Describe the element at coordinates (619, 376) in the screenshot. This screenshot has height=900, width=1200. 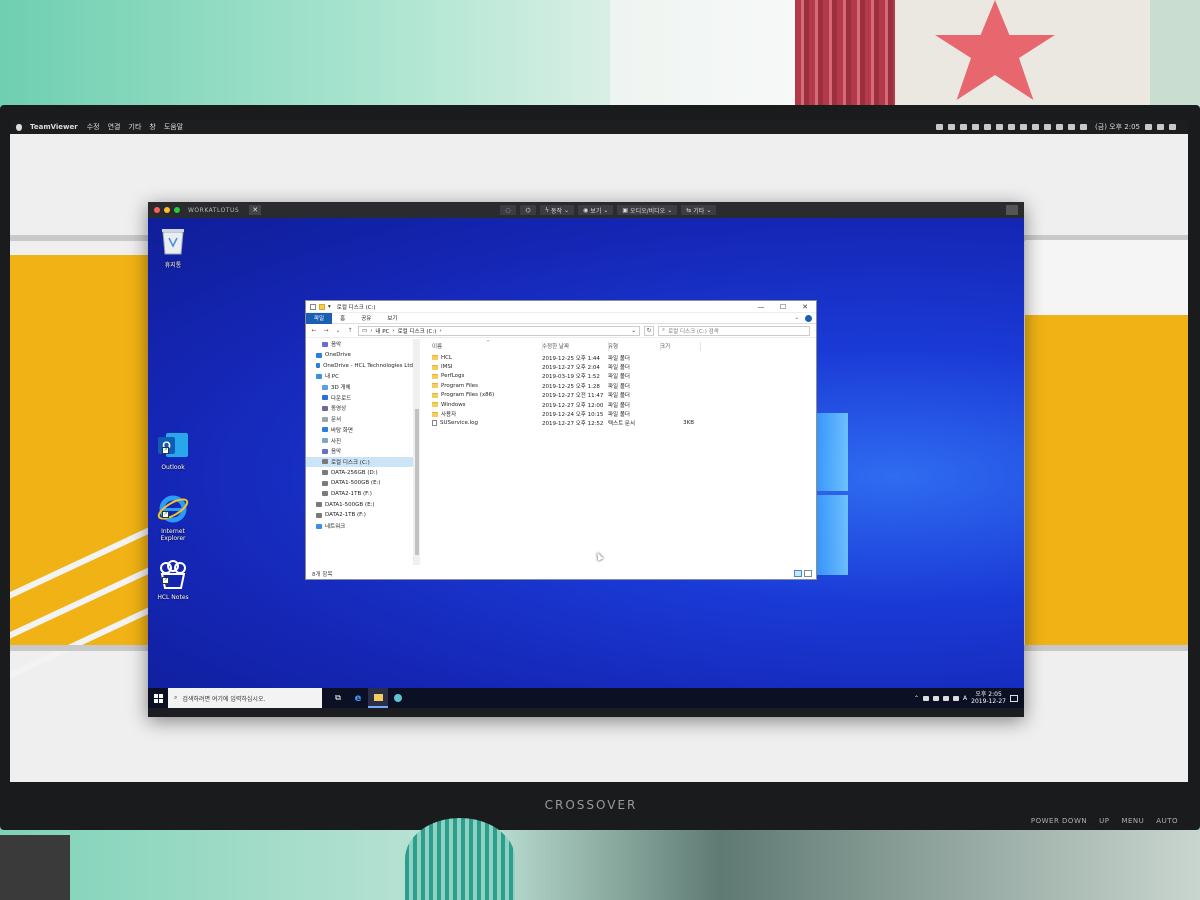
I see `file-row: PerfLogs 2019-03-19 오후 1:52 파일 폴더` at that location.